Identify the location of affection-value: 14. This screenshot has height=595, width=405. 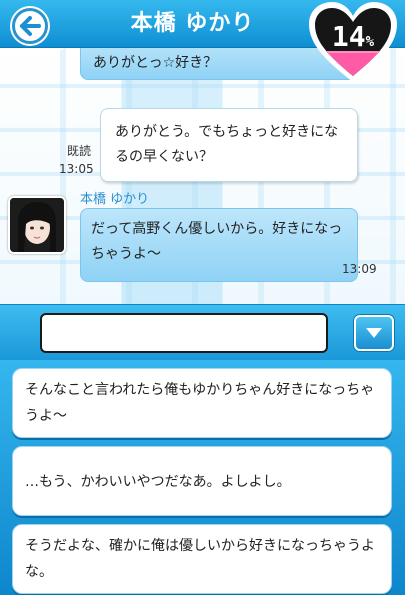
(348, 36).